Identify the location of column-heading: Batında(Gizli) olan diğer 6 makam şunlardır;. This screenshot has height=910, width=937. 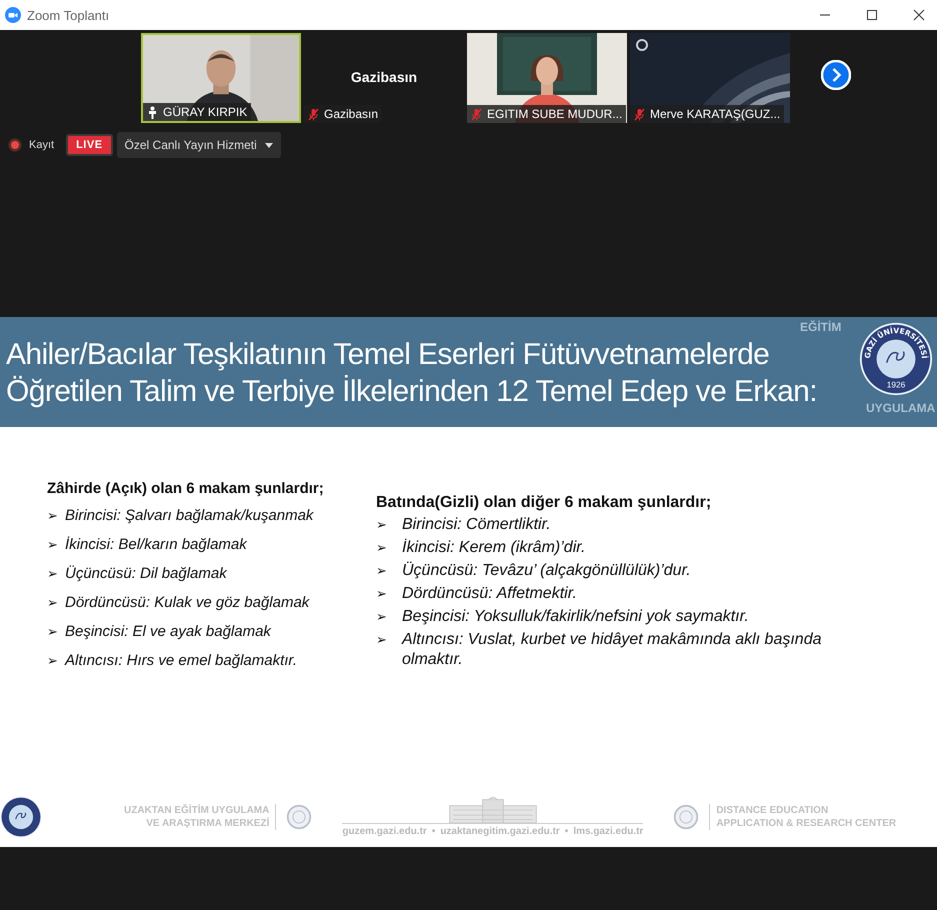
(544, 503).